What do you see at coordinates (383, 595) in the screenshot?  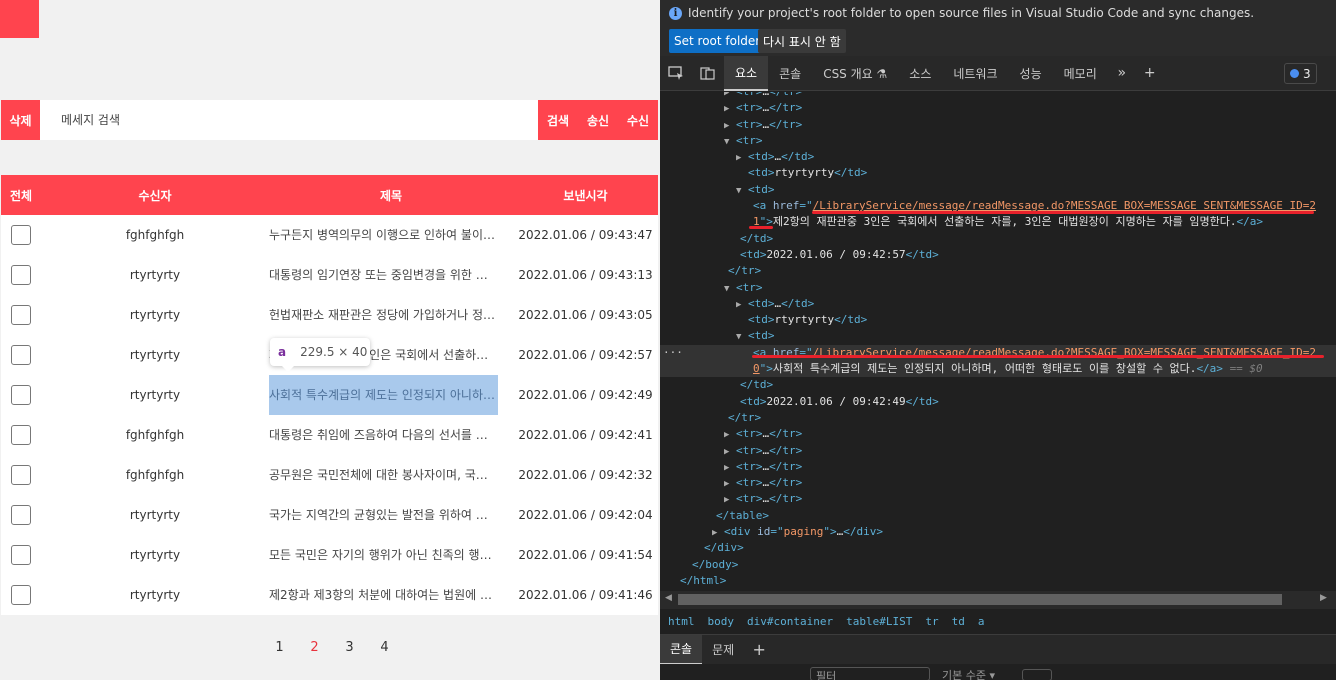 I see `subject-link: 제2항과 제3항의 처분에 대하여는 법원에 제소할 수 없다.` at bounding box center [383, 595].